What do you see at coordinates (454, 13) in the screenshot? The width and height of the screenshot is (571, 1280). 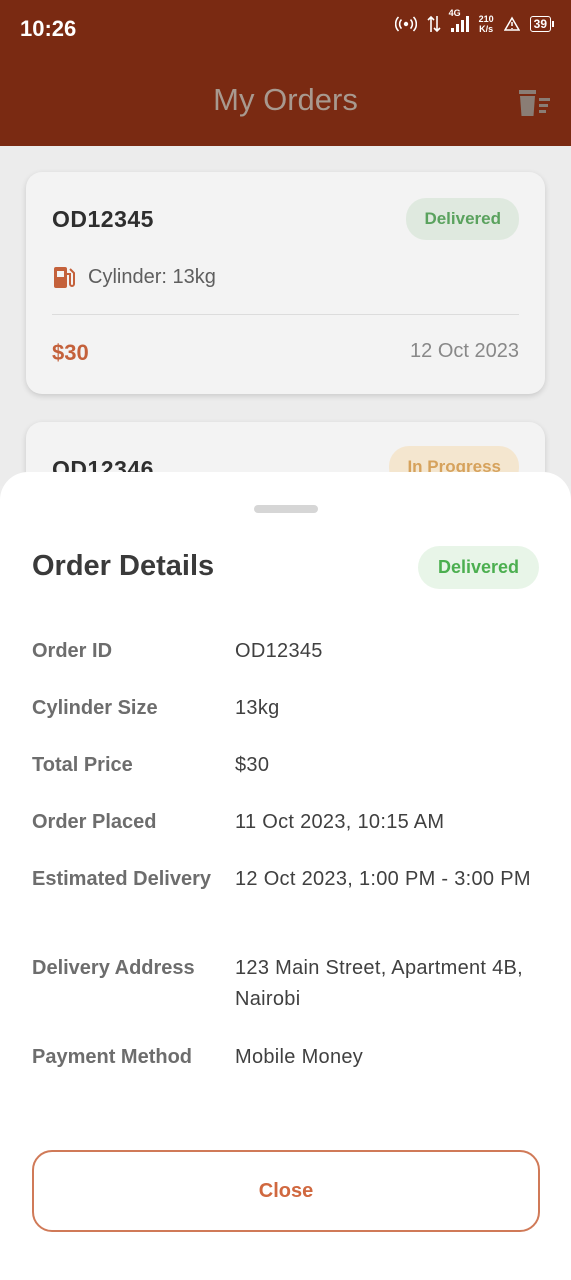 I see `network-type: 4G` at bounding box center [454, 13].